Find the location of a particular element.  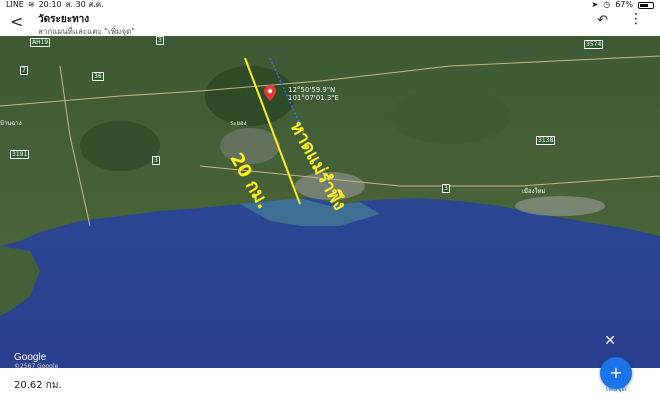

place-label: บ้านฉาง is located at coordinates (11, 123).